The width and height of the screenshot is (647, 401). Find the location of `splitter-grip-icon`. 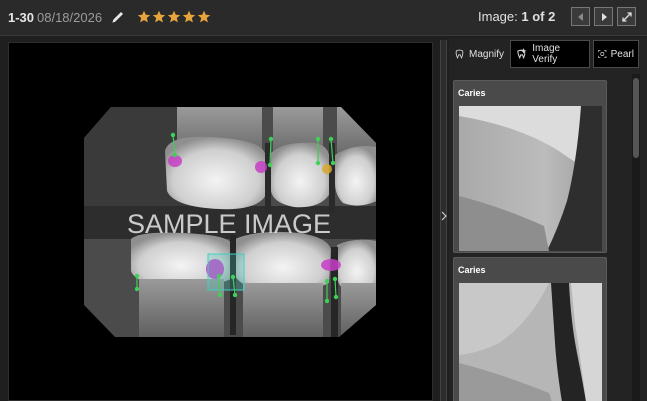

splitter-grip-icon is located at coordinates (444, 216).